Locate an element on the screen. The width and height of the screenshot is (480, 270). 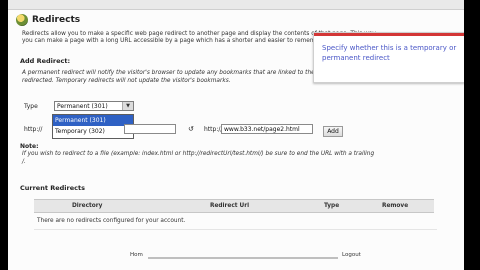
page-header: Redirects is located at coordinates (48, 20).